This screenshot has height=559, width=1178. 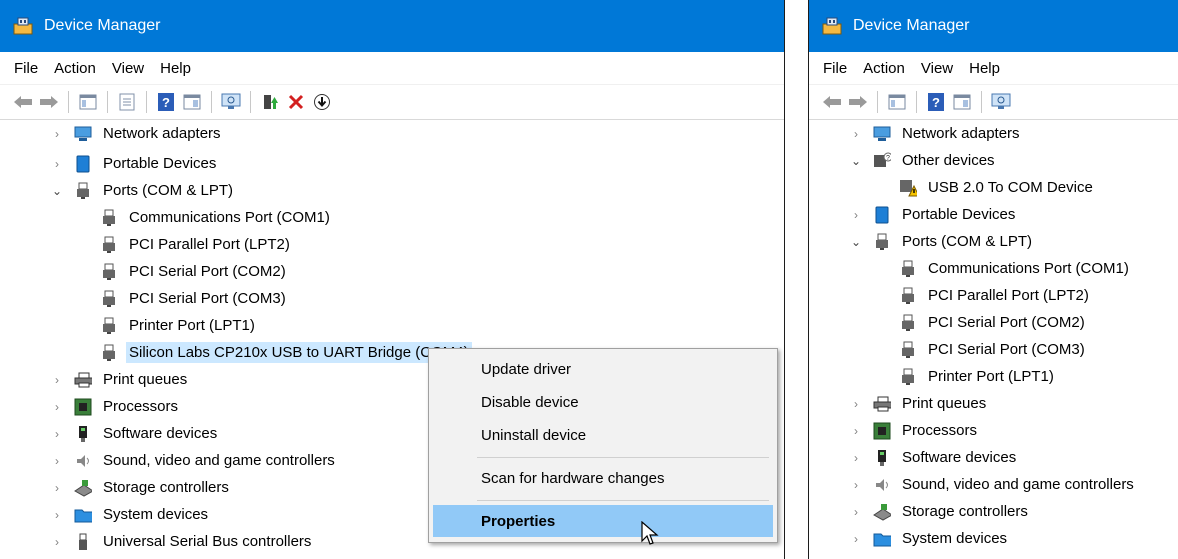 What do you see at coordinates (961, 133) in the screenshot?
I see `tree-item-label: Network adapters` at bounding box center [961, 133].